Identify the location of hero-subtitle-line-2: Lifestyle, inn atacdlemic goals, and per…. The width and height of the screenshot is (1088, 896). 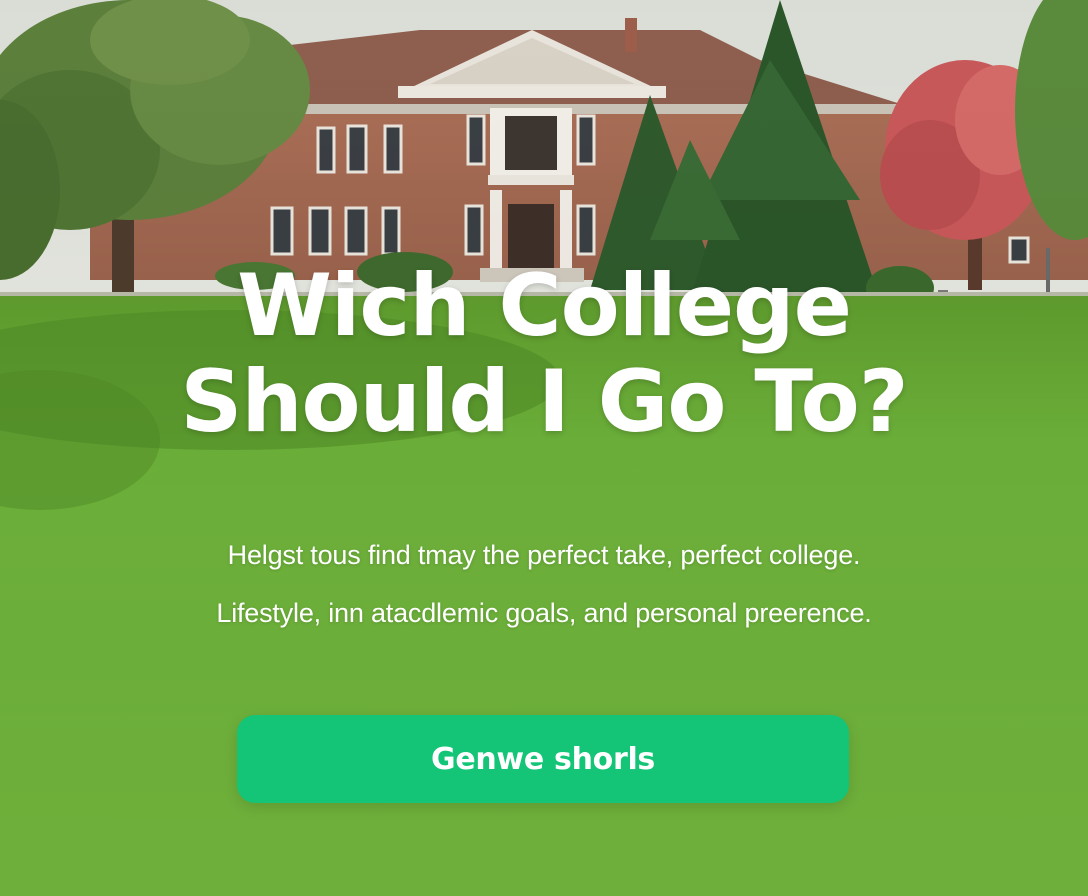
(544, 613).